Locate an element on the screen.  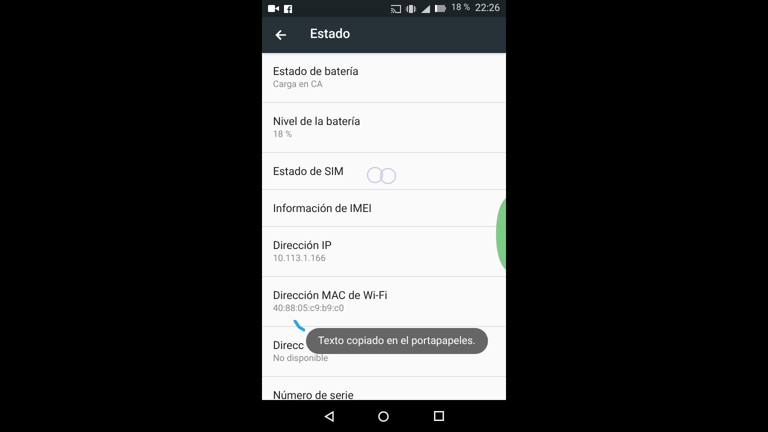
video-camera-icon is located at coordinates (273, 8).